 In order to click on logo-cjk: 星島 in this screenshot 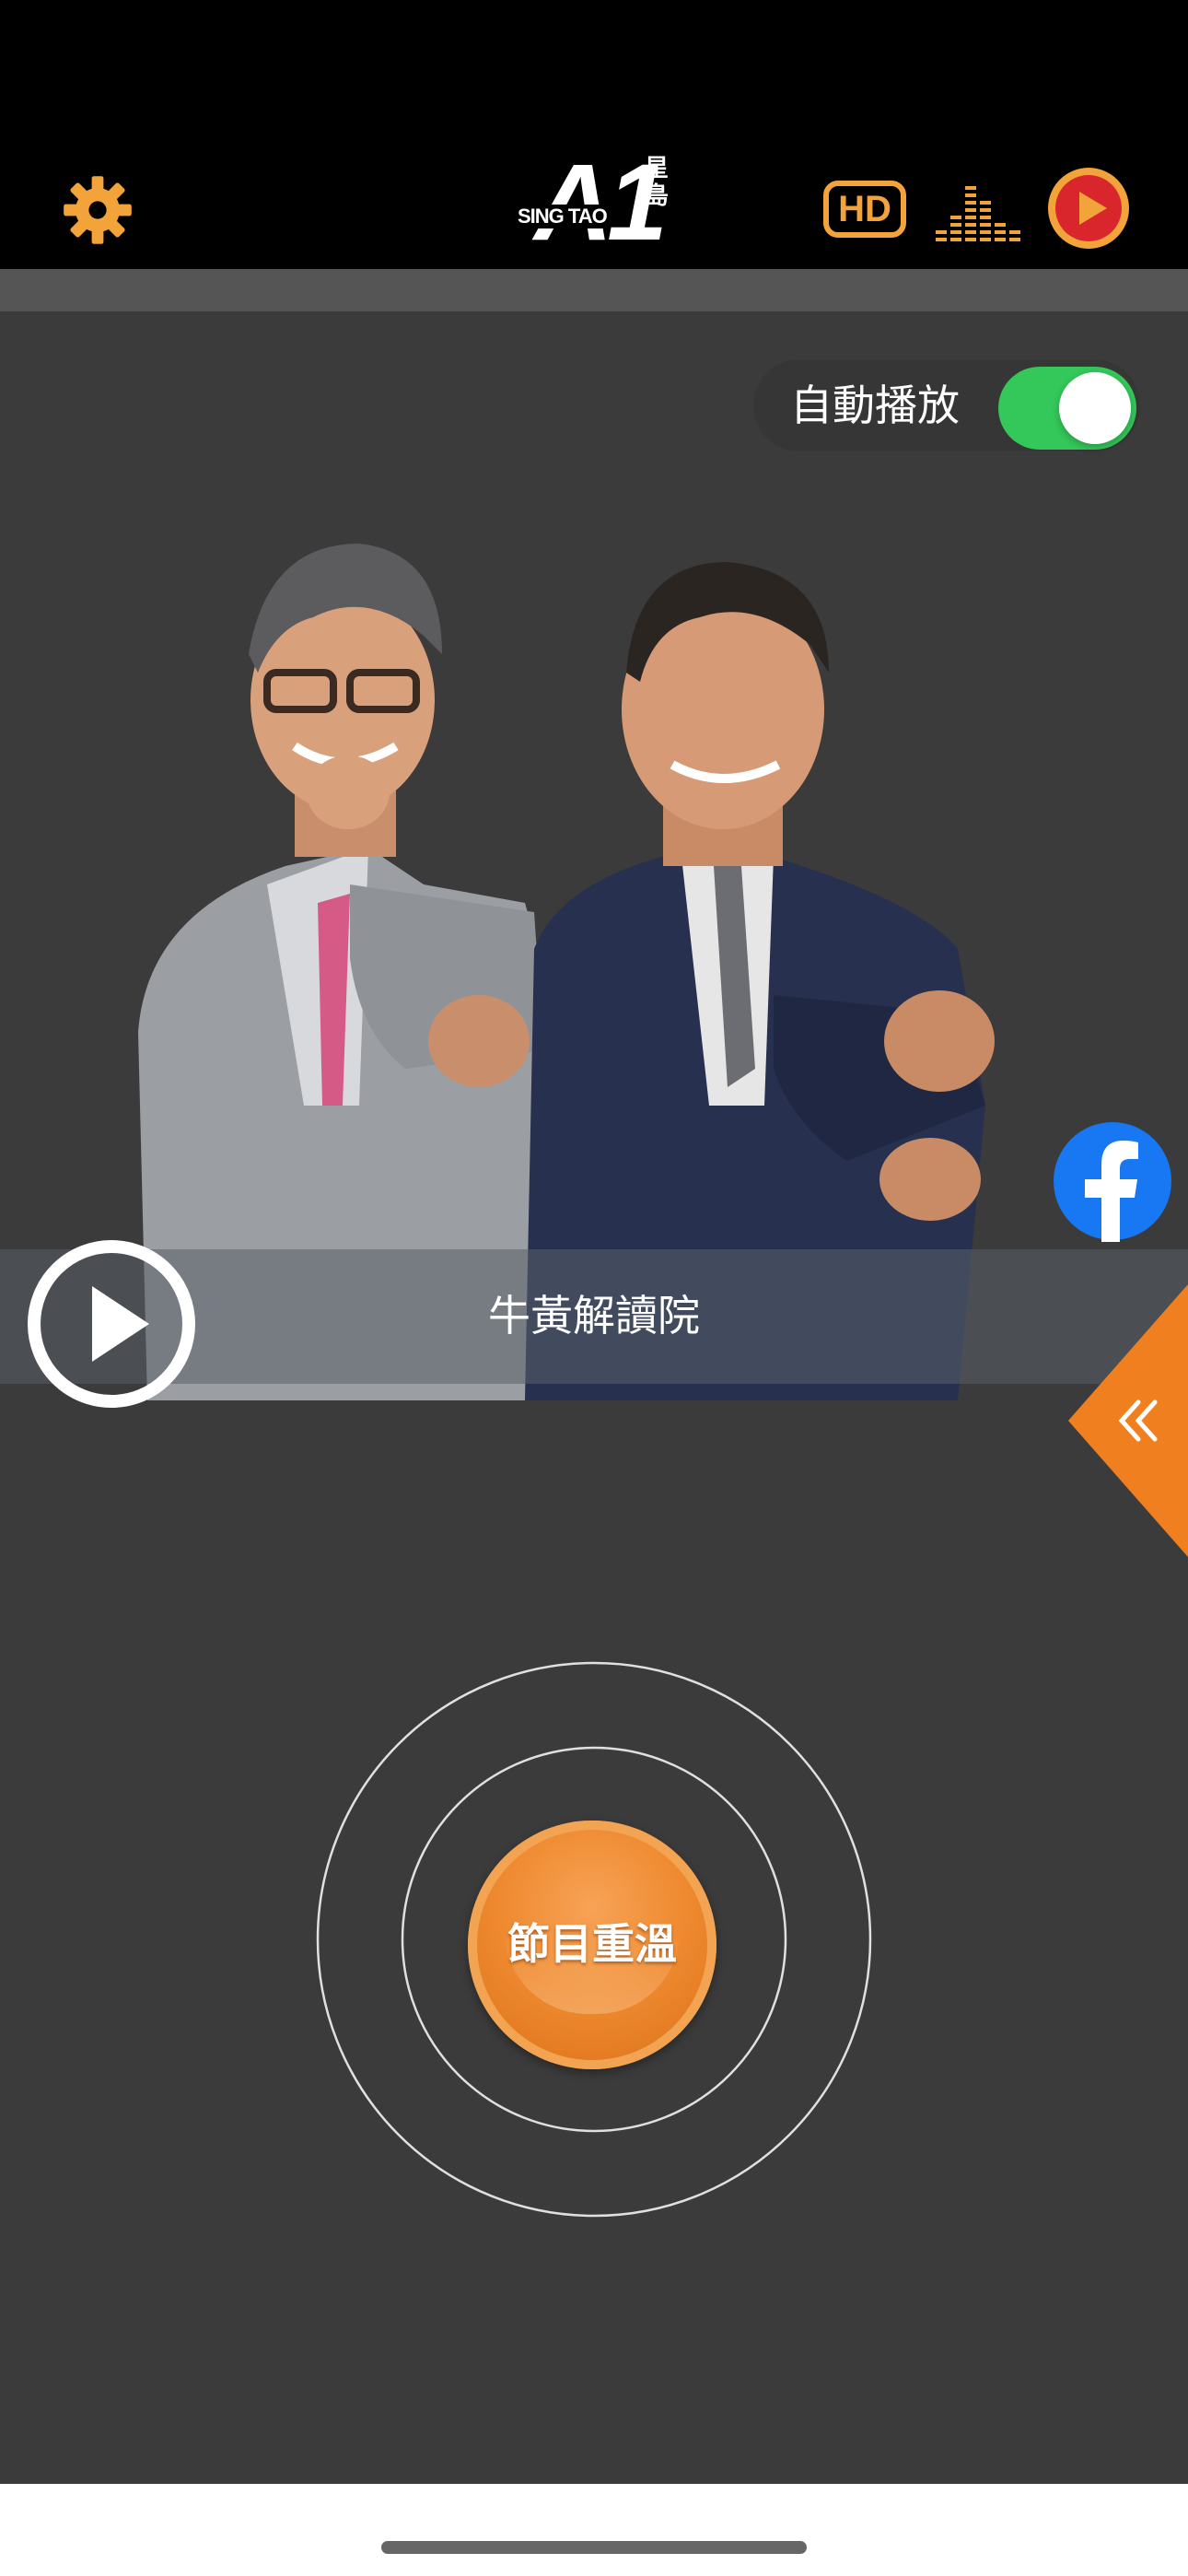, I will do `click(657, 182)`.